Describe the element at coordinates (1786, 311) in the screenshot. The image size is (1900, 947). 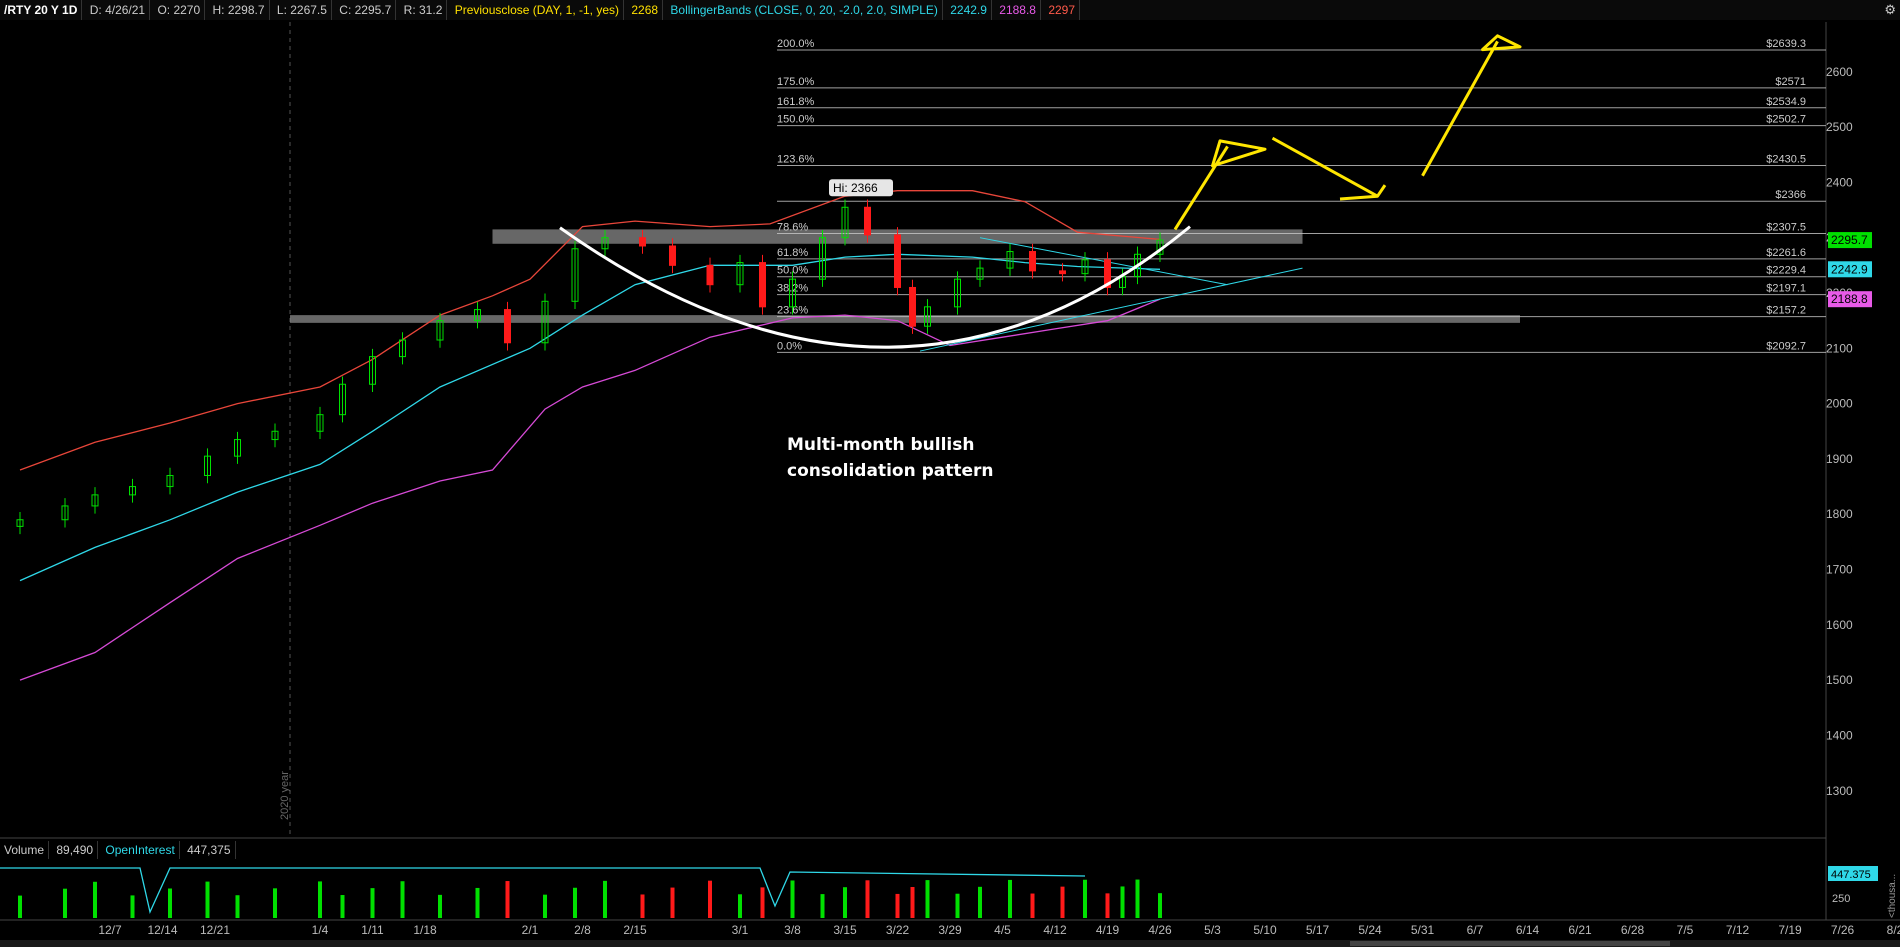
I see `fib-price-label: $2157.2` at that location.